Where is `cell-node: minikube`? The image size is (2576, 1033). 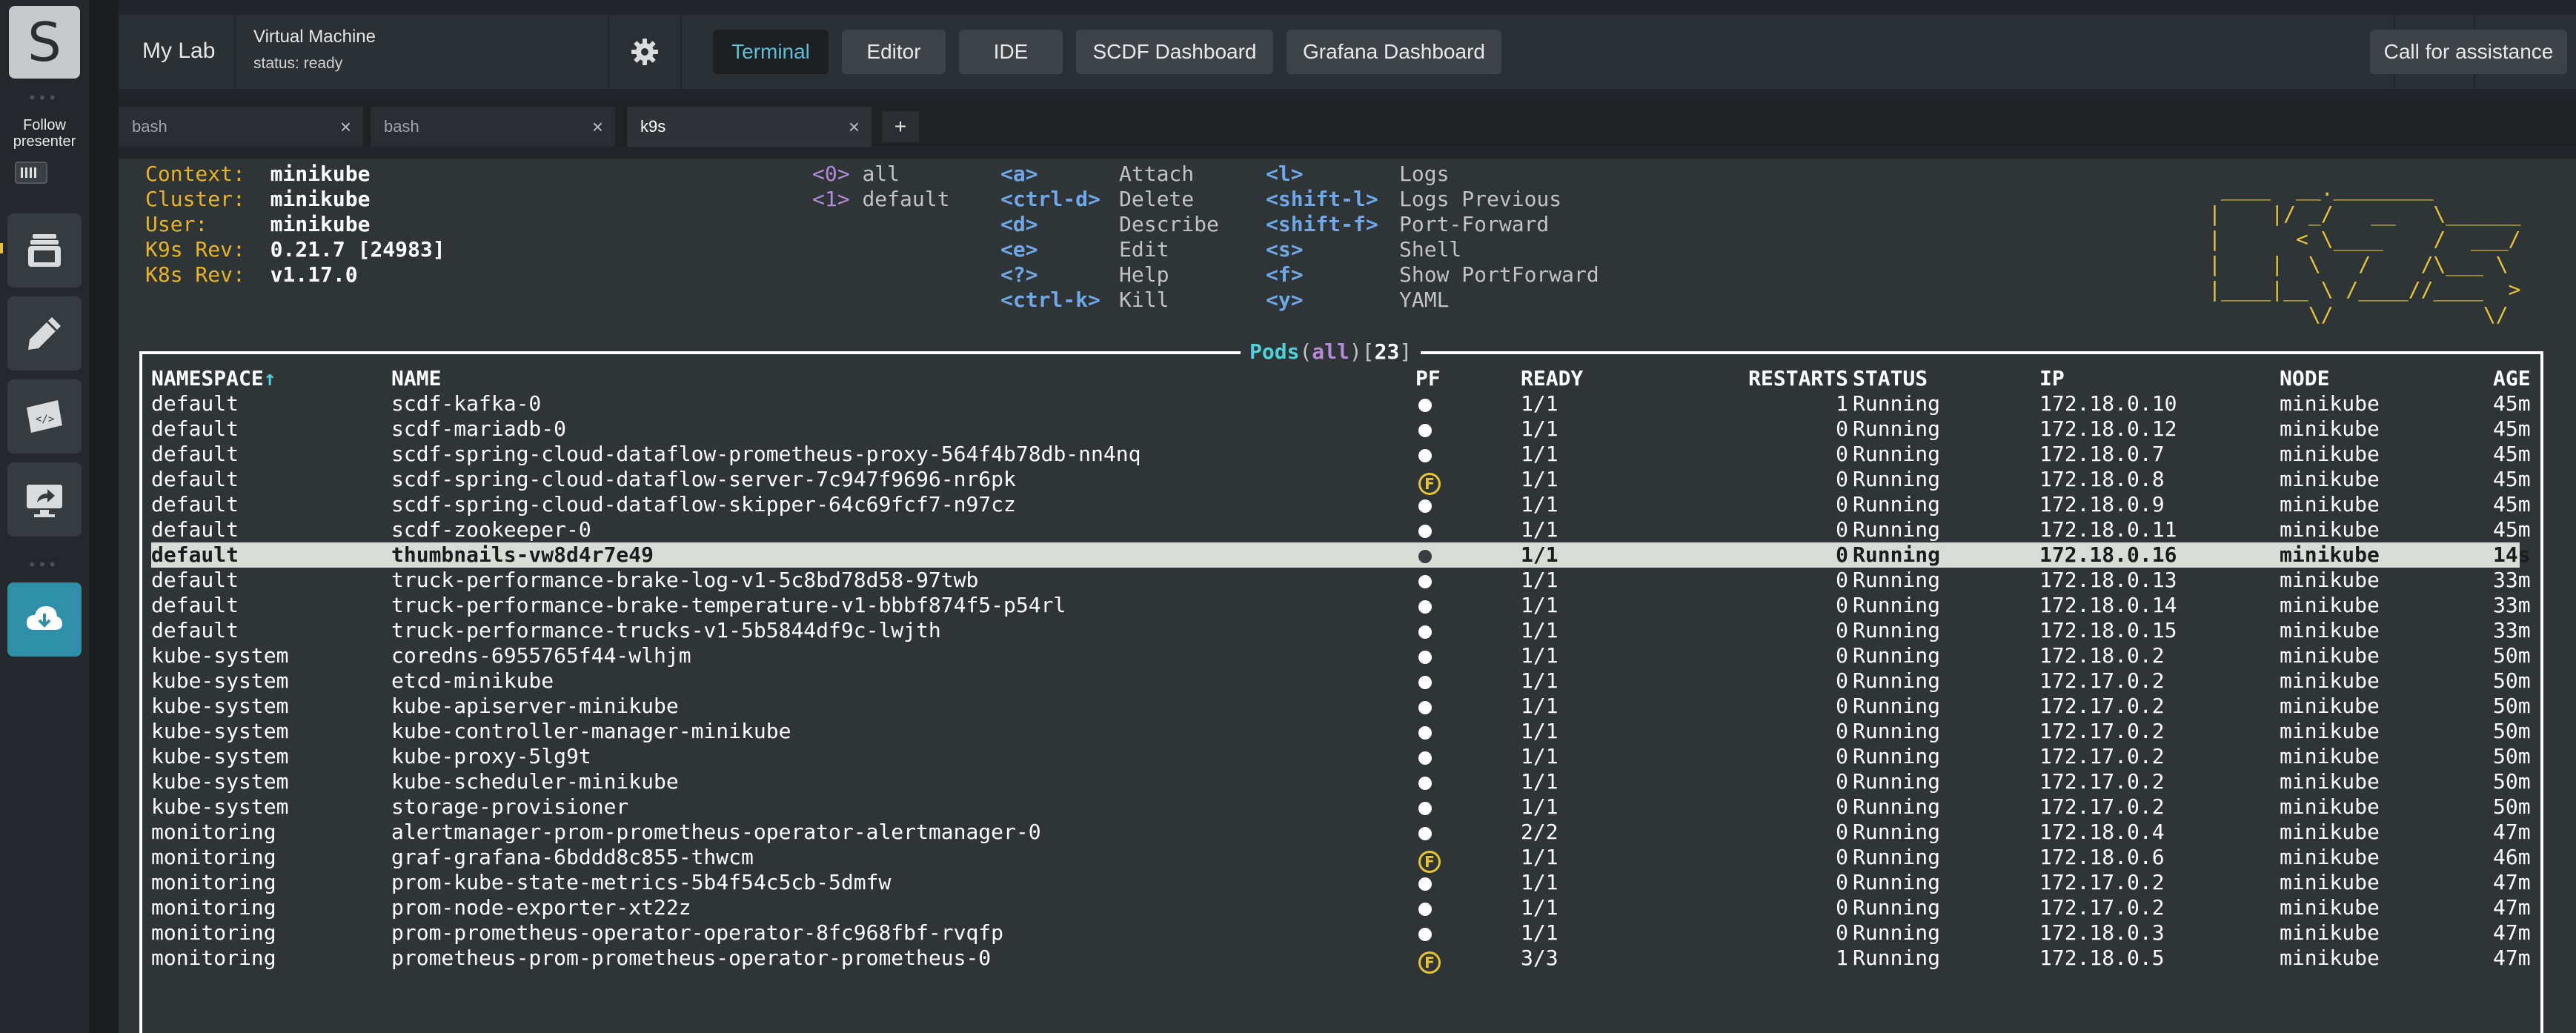 cell-node: minikube is located at coordinates (2330, 580).